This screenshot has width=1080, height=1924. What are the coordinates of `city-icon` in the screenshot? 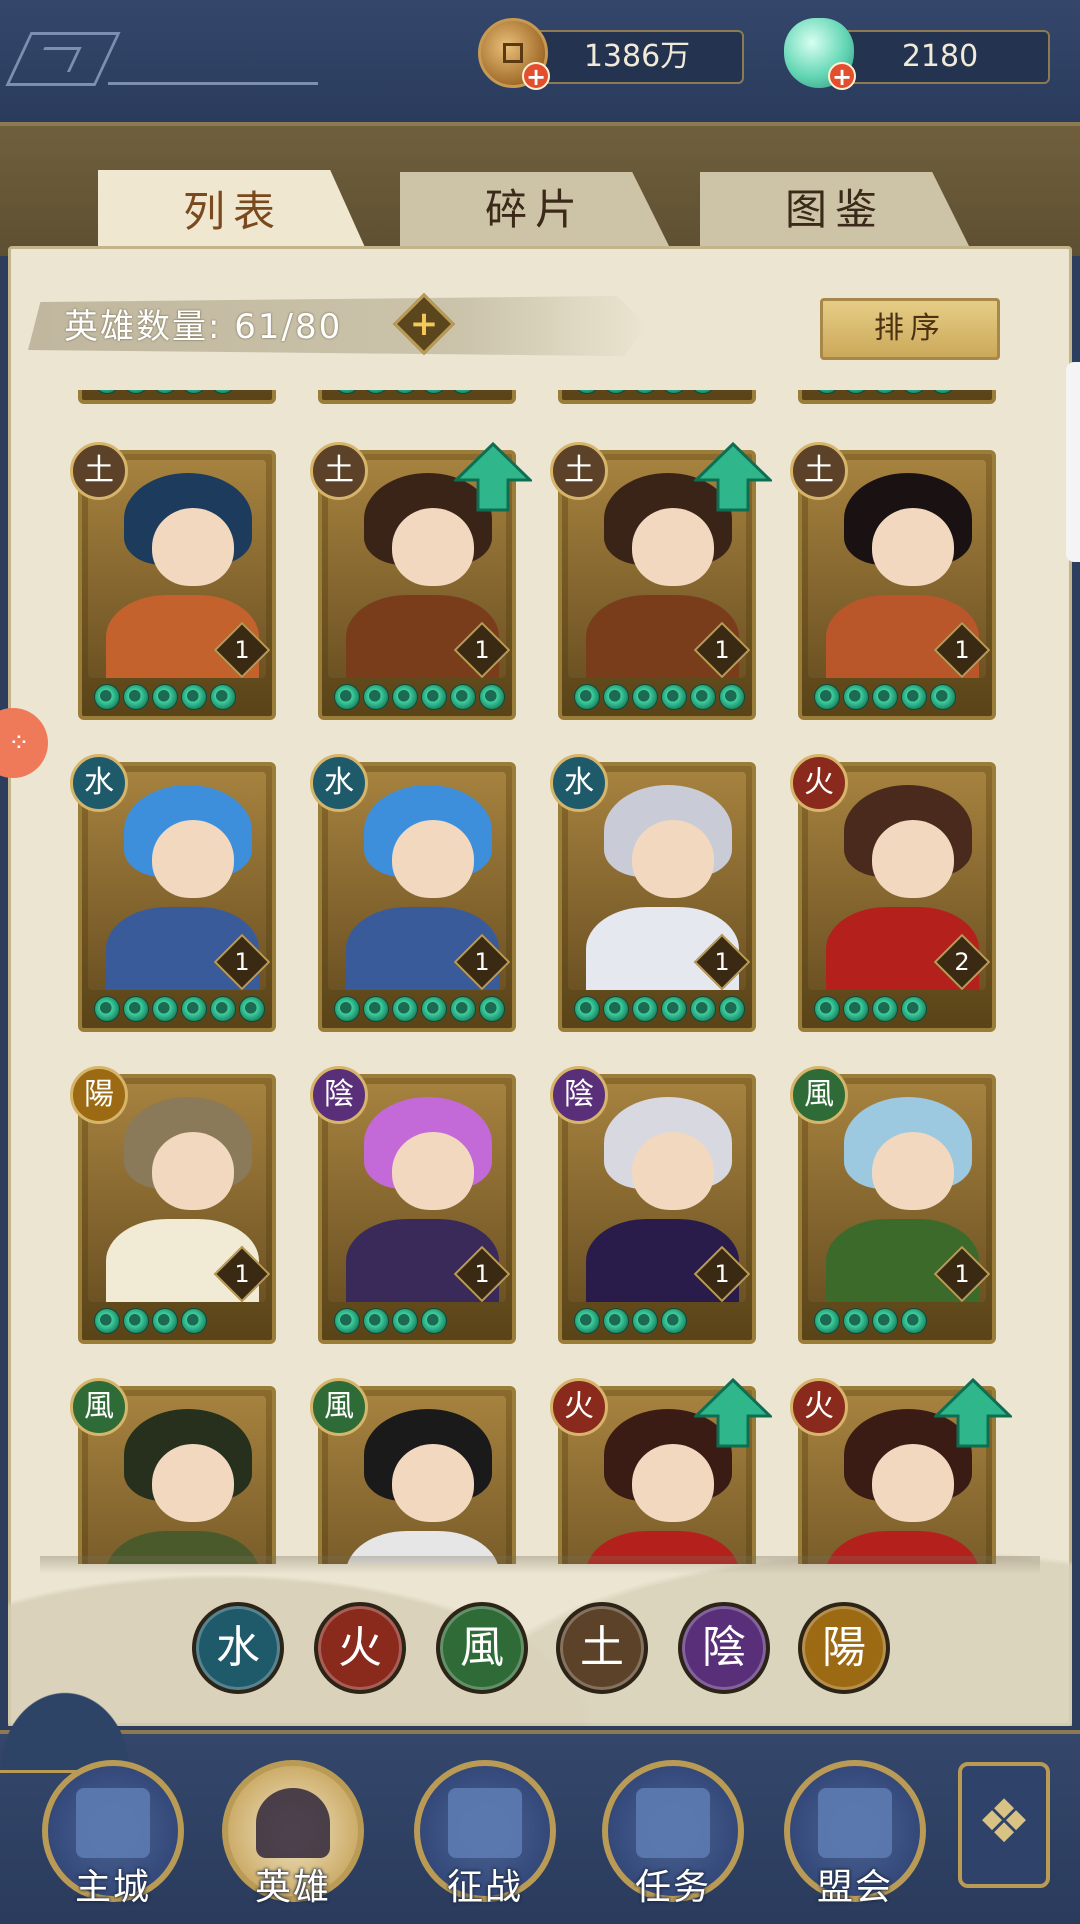 It's located at (113, 1823).